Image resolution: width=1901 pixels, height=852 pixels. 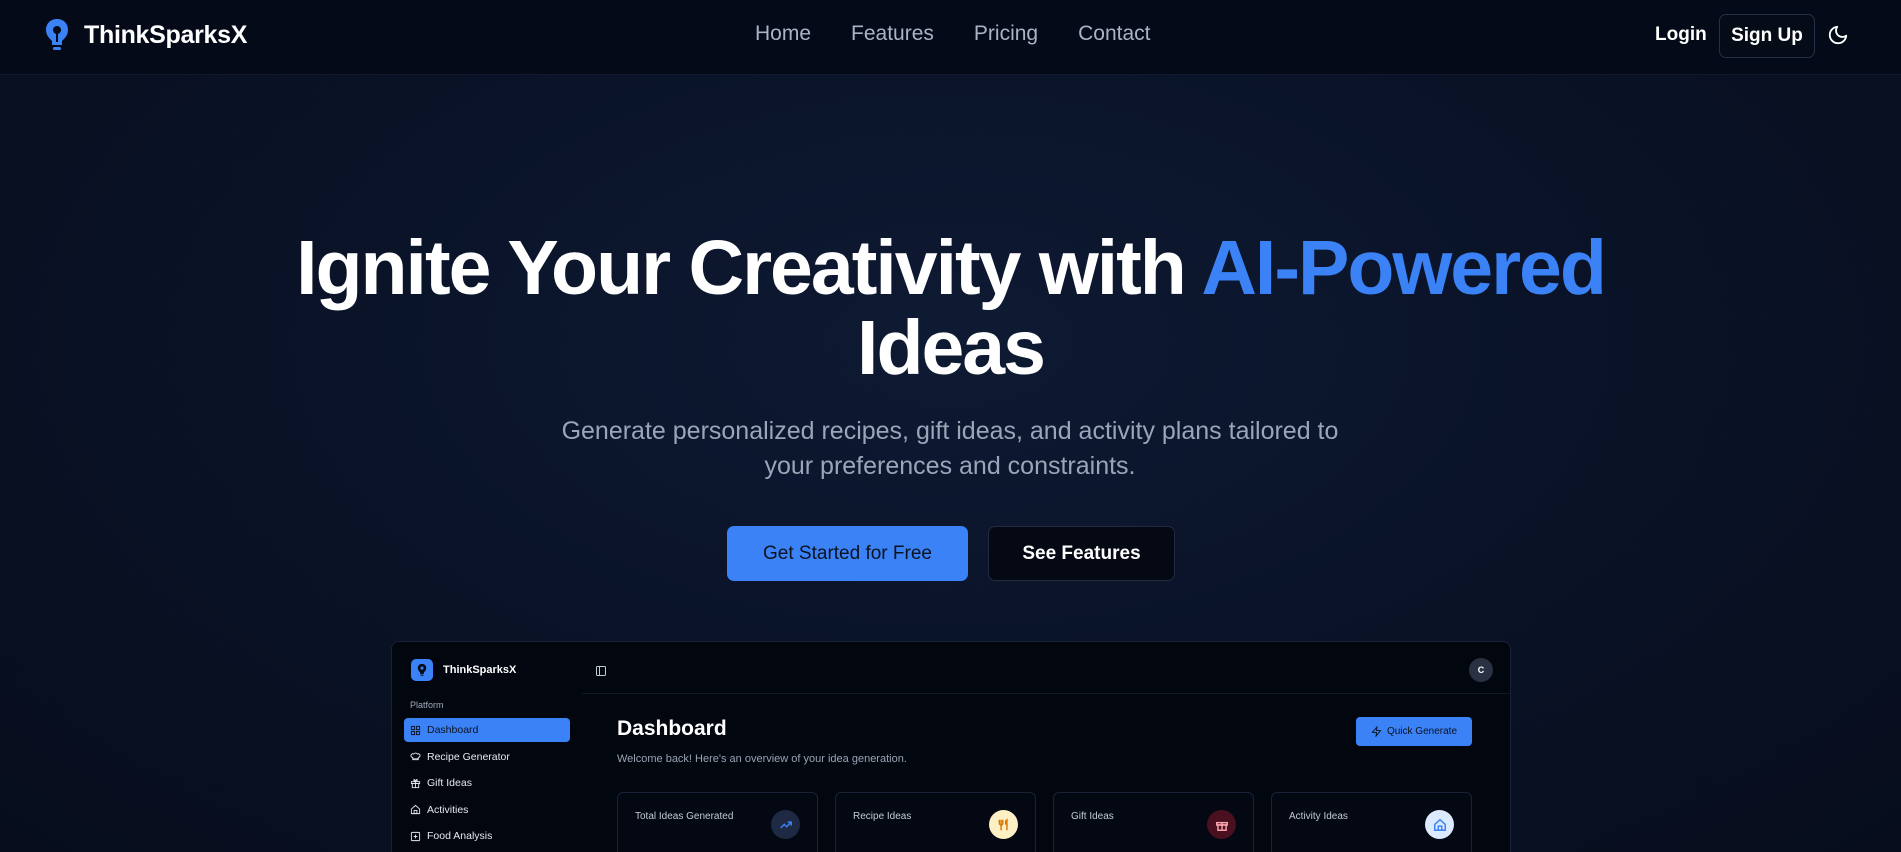 What do you see at coordinates (1376, 731) in the screenshot?
I see `sparkle-icon` at bounding box center [1376, 731].